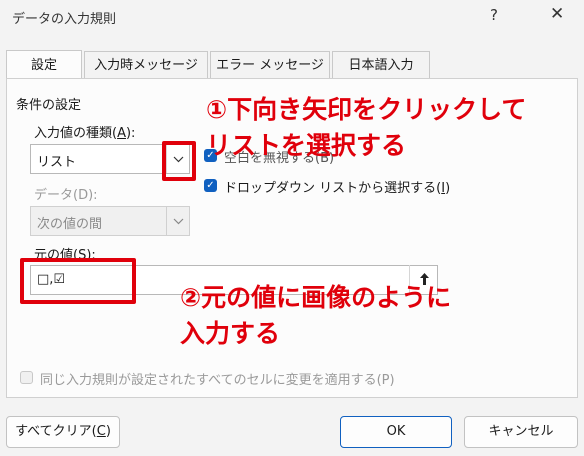 Image resolution: width=584 pixels, height=456 pixels. What do you see at coordinates (521, 432) in the screenshot?
I see `cancel-button: キャンセル` at bounding box center [521, 432].